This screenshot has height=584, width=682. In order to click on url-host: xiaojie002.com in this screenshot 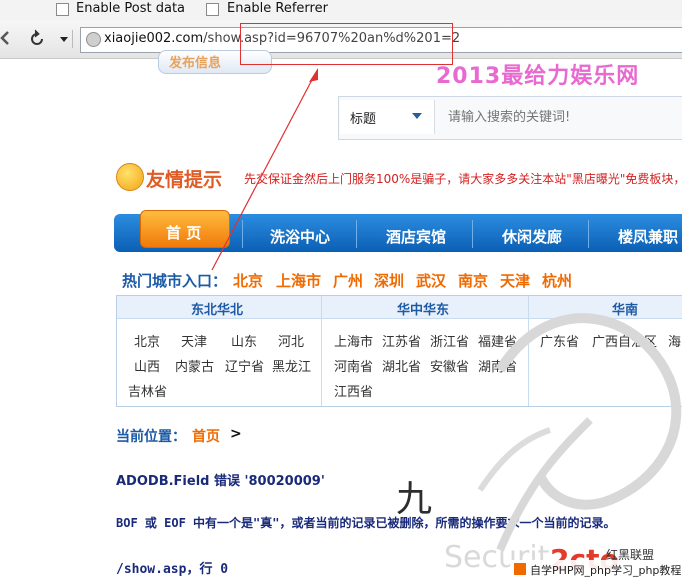, I will do `click(154, 38)`.